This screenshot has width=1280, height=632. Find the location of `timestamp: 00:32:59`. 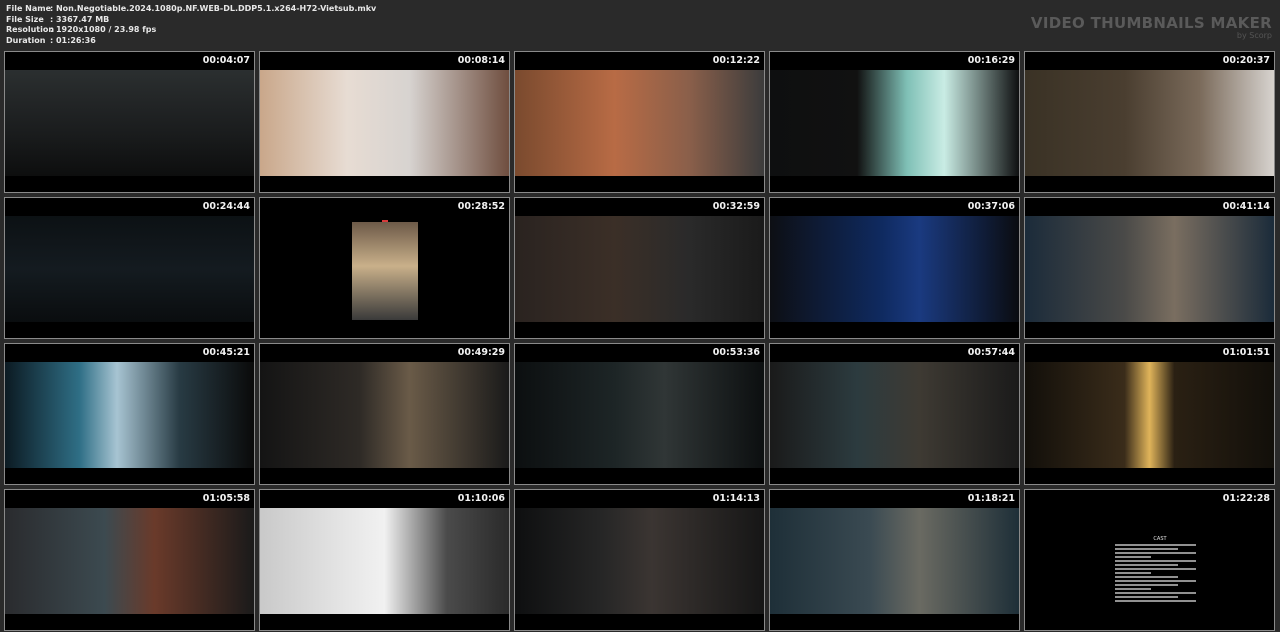

timestamp: 00:32:59 is located at coordinates (736, 206).